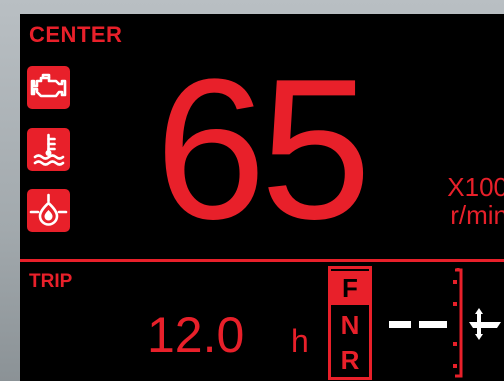  I want to click on rpm-unit: r/min, so click(477, 215).